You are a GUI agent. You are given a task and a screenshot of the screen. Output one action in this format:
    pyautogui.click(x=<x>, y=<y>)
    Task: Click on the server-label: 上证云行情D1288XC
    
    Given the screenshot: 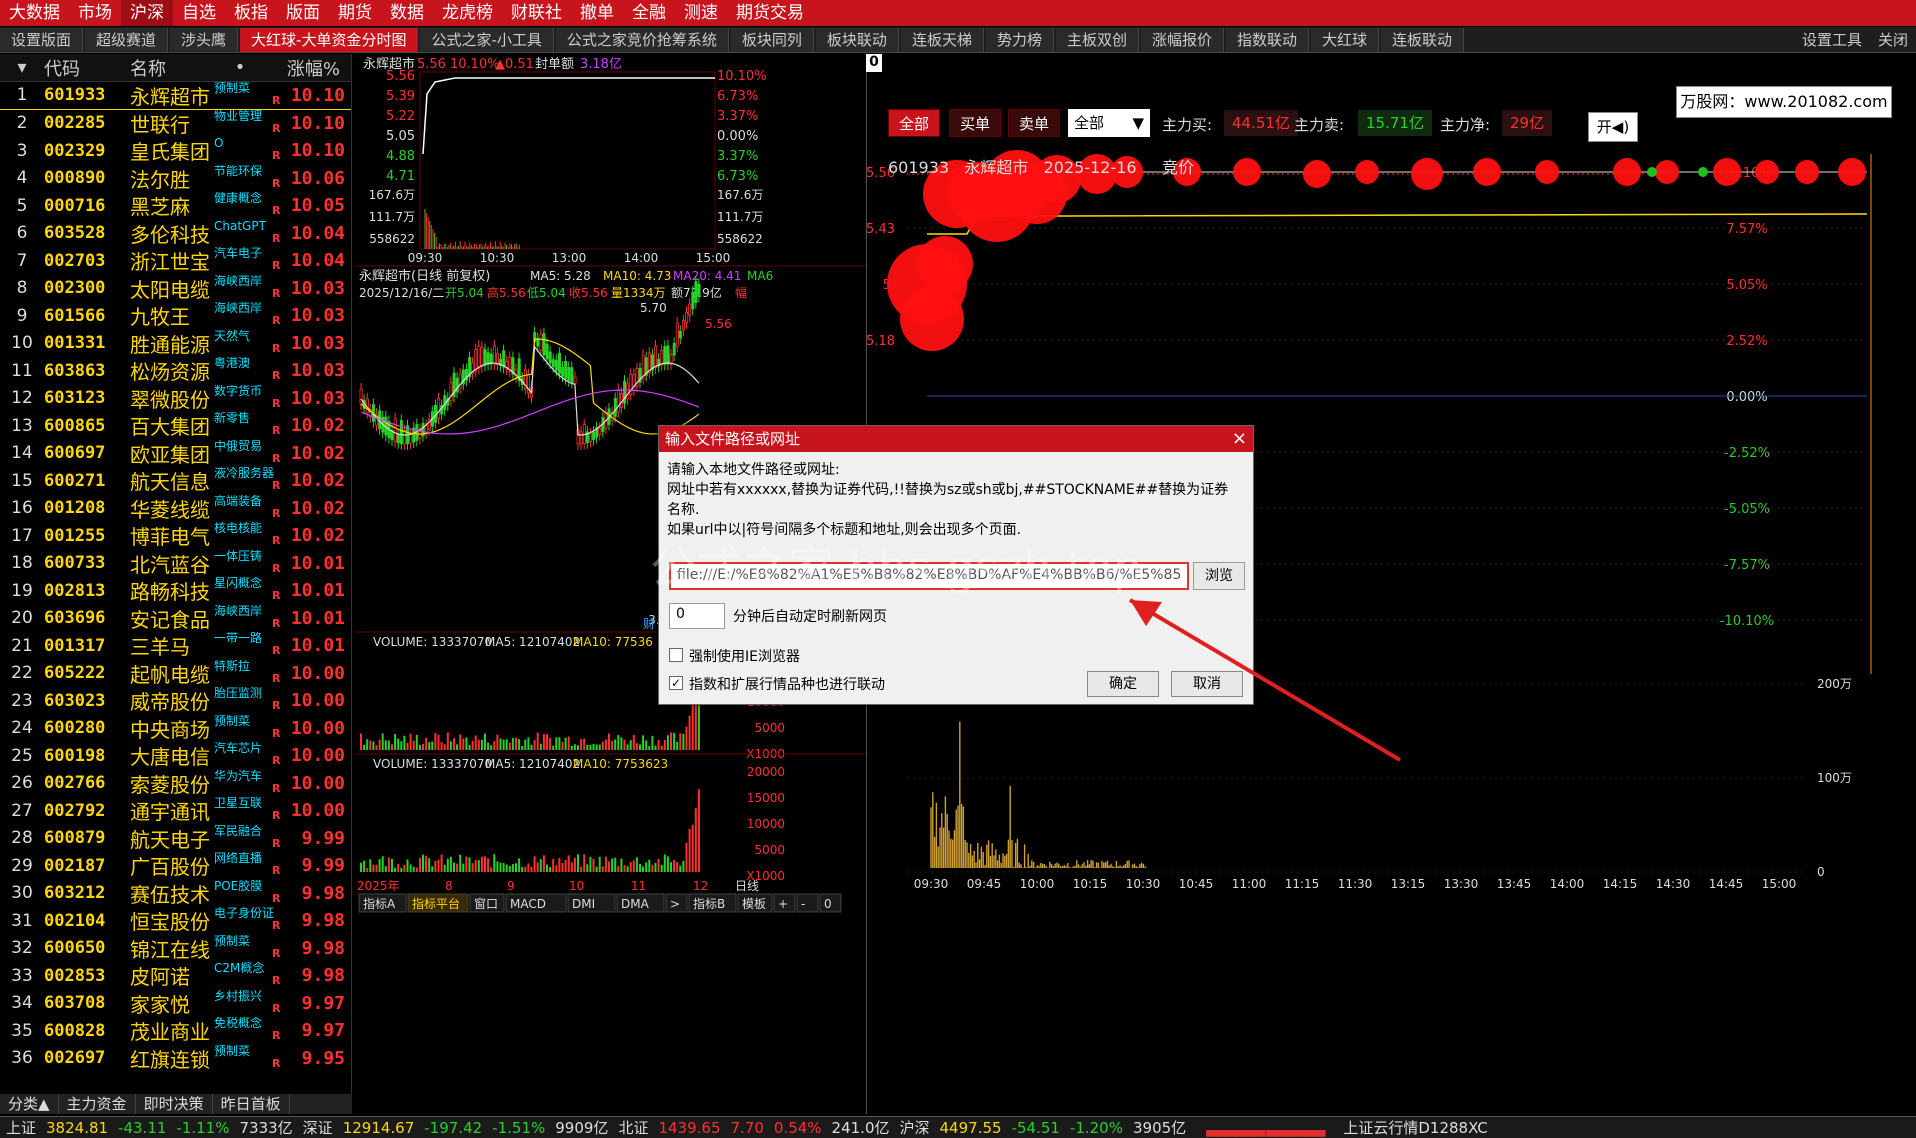 What is the action you would take?
    pyautogui.click(x=1415, y=1127)
    